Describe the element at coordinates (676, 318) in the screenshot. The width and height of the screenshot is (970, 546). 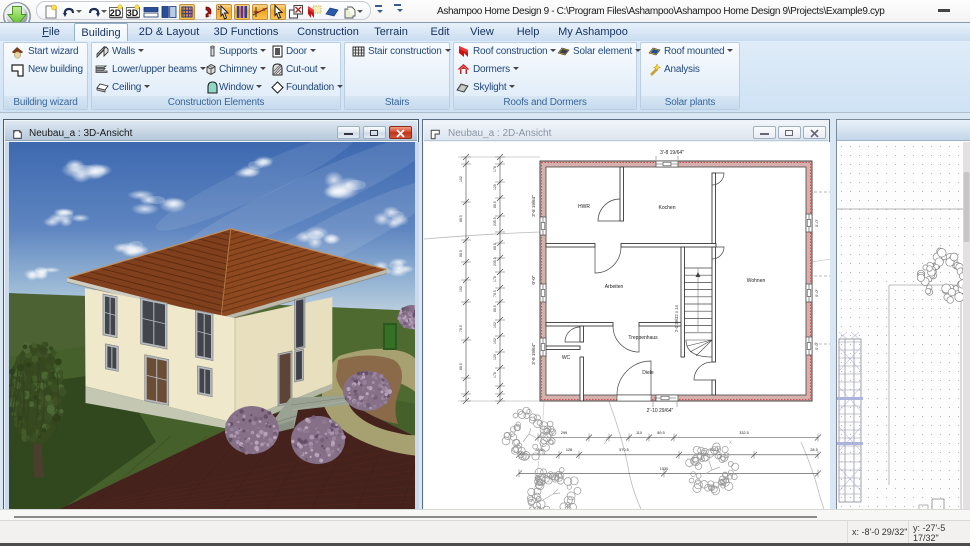
I see `svg-text: 2-0 29/32 x 14` at that location.